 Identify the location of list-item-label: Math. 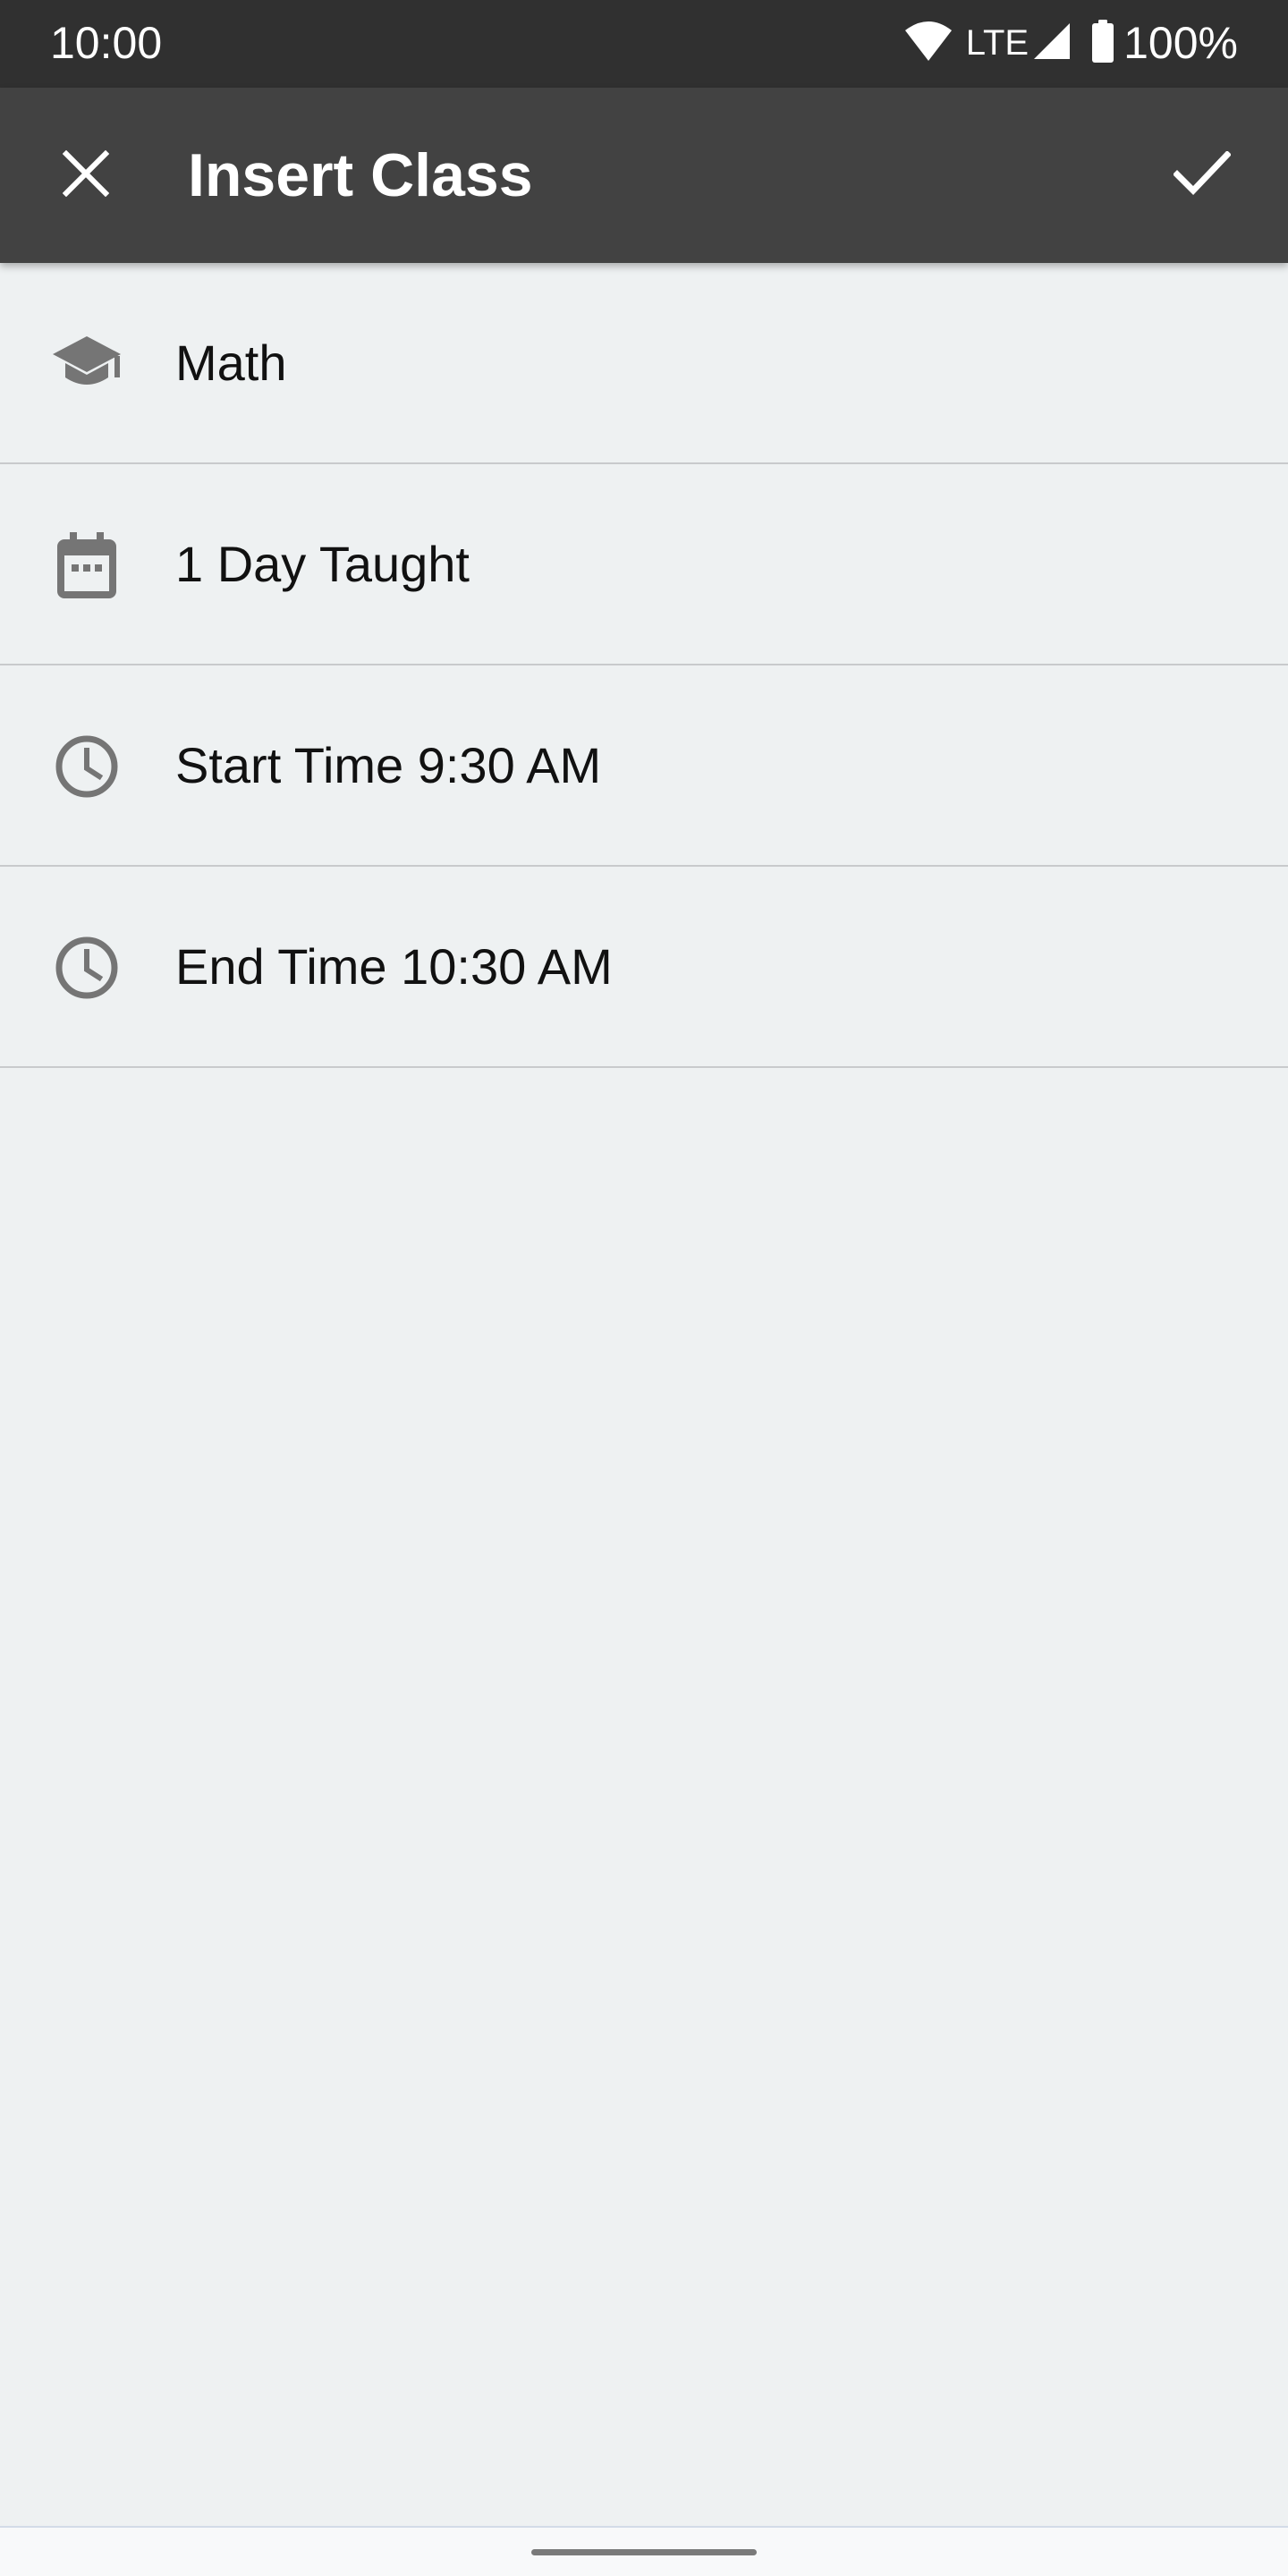
(231, 363).